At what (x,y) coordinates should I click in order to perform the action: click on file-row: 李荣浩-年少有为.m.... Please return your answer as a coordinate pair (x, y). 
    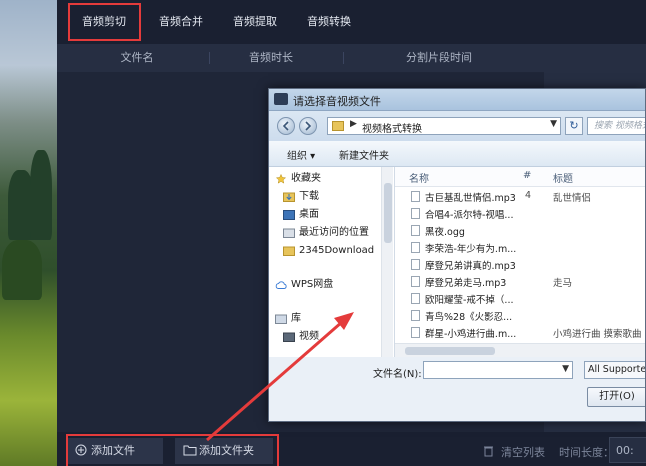
    Looking at the image, I should click on (520, 247).